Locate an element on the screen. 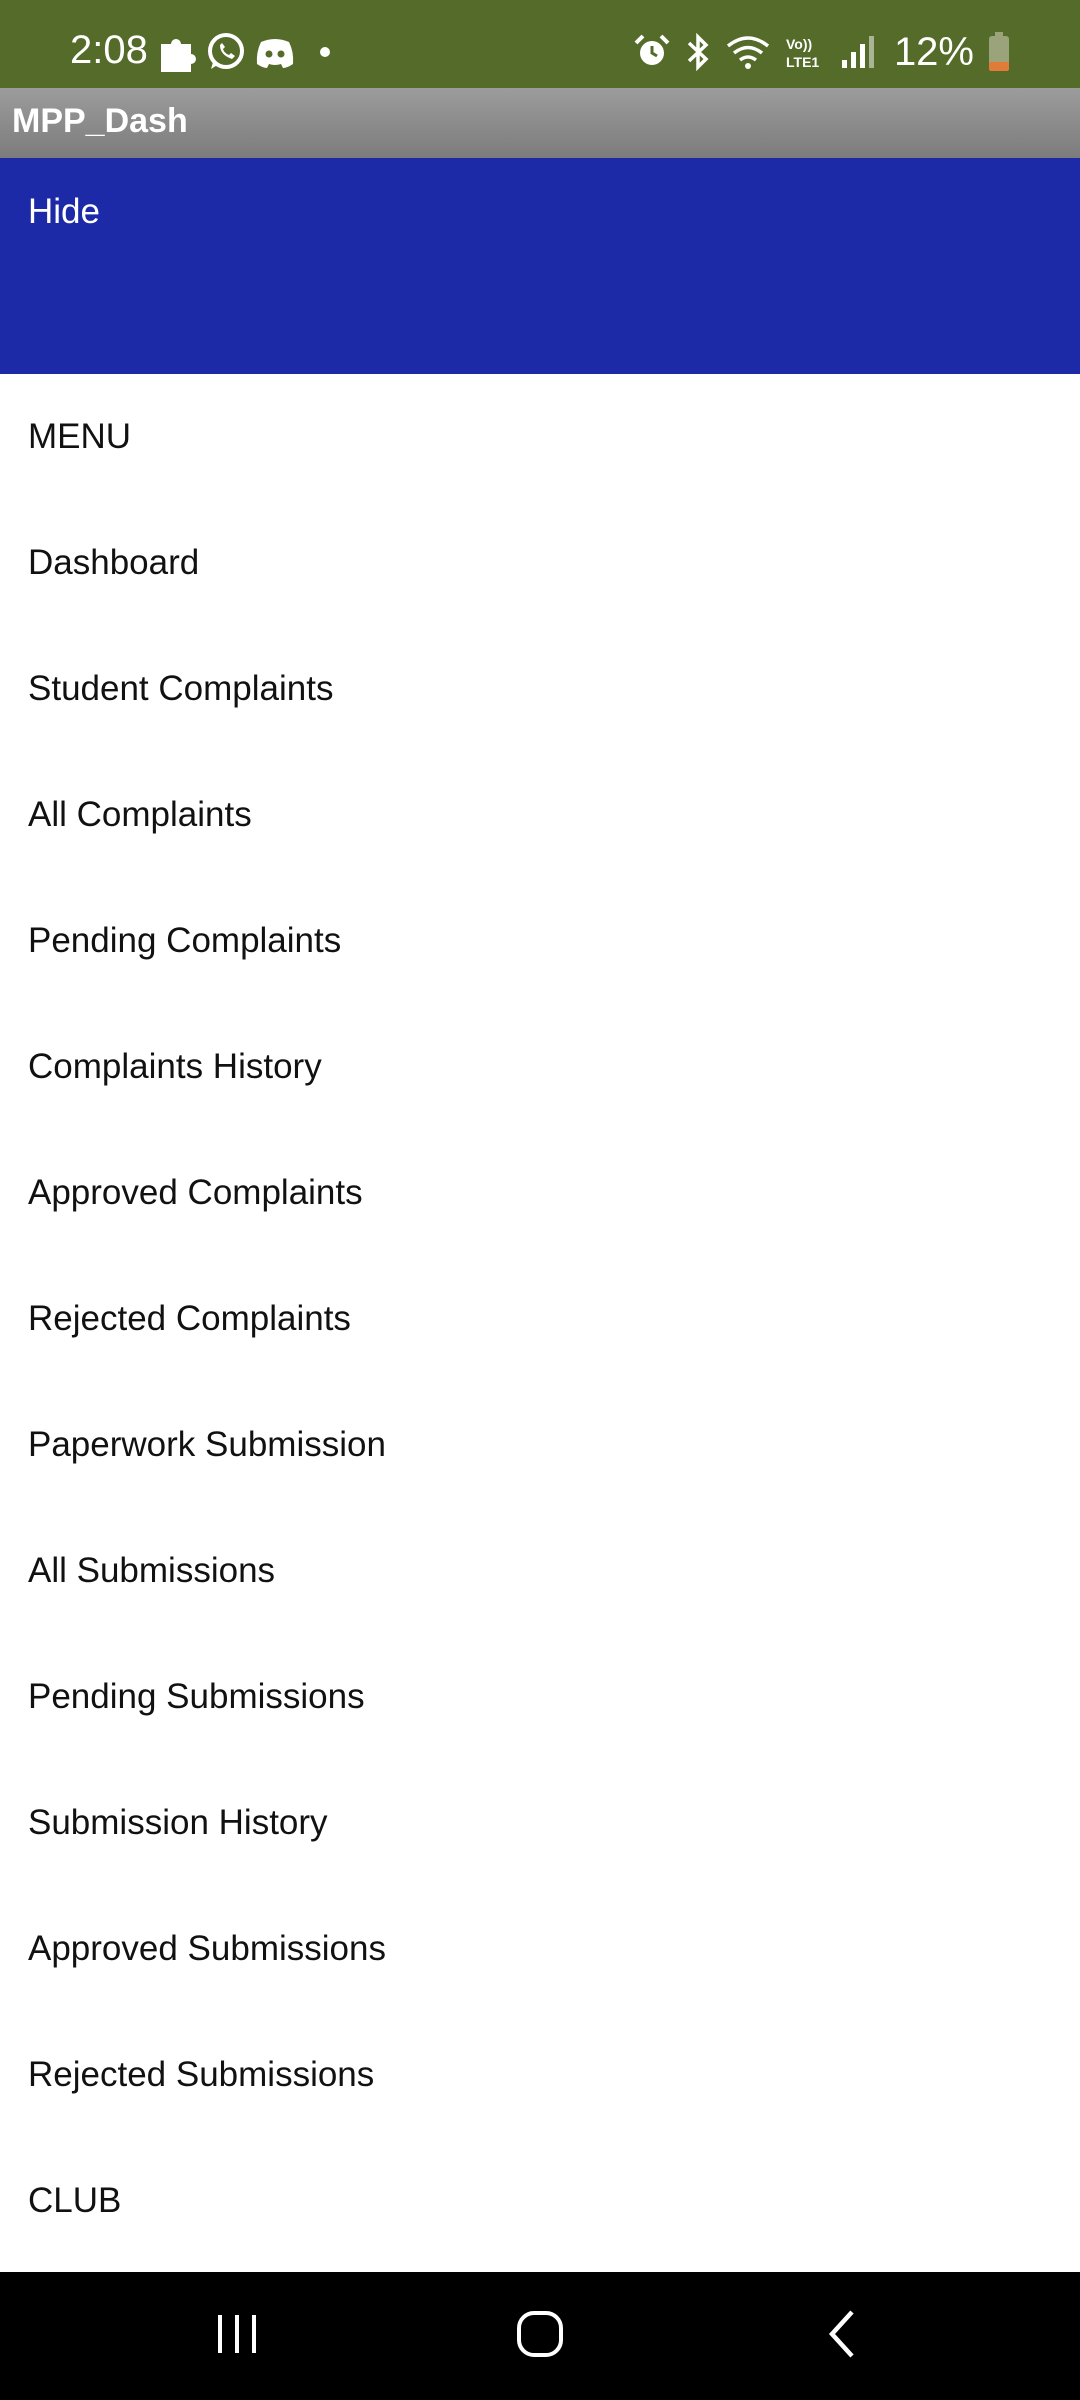 The height and width of the screenshot is (2400, 1080). recents-icon is located at coordinates (237, 2336).